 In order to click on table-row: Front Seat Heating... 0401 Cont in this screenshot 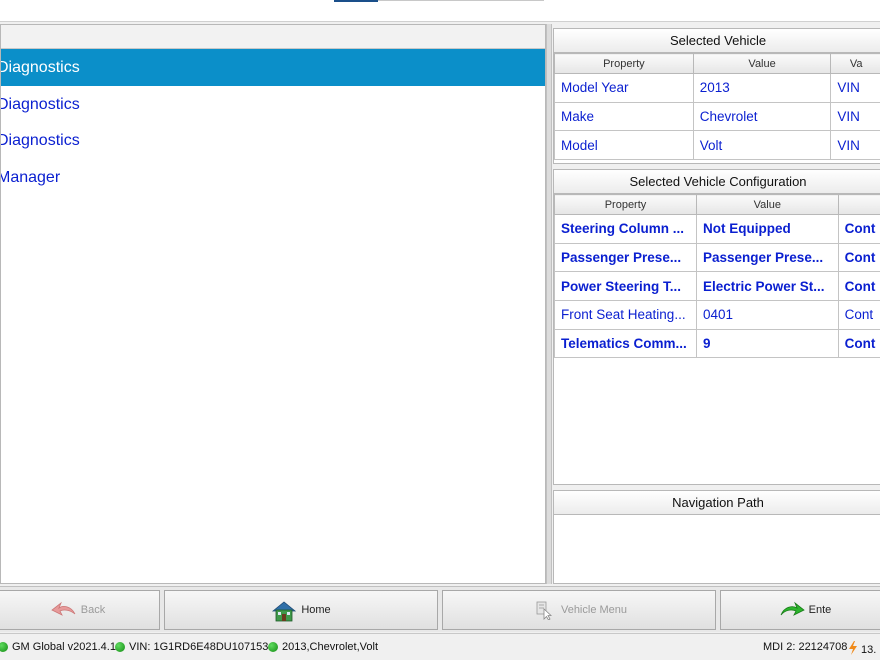, I will do `click(717, 315)`.